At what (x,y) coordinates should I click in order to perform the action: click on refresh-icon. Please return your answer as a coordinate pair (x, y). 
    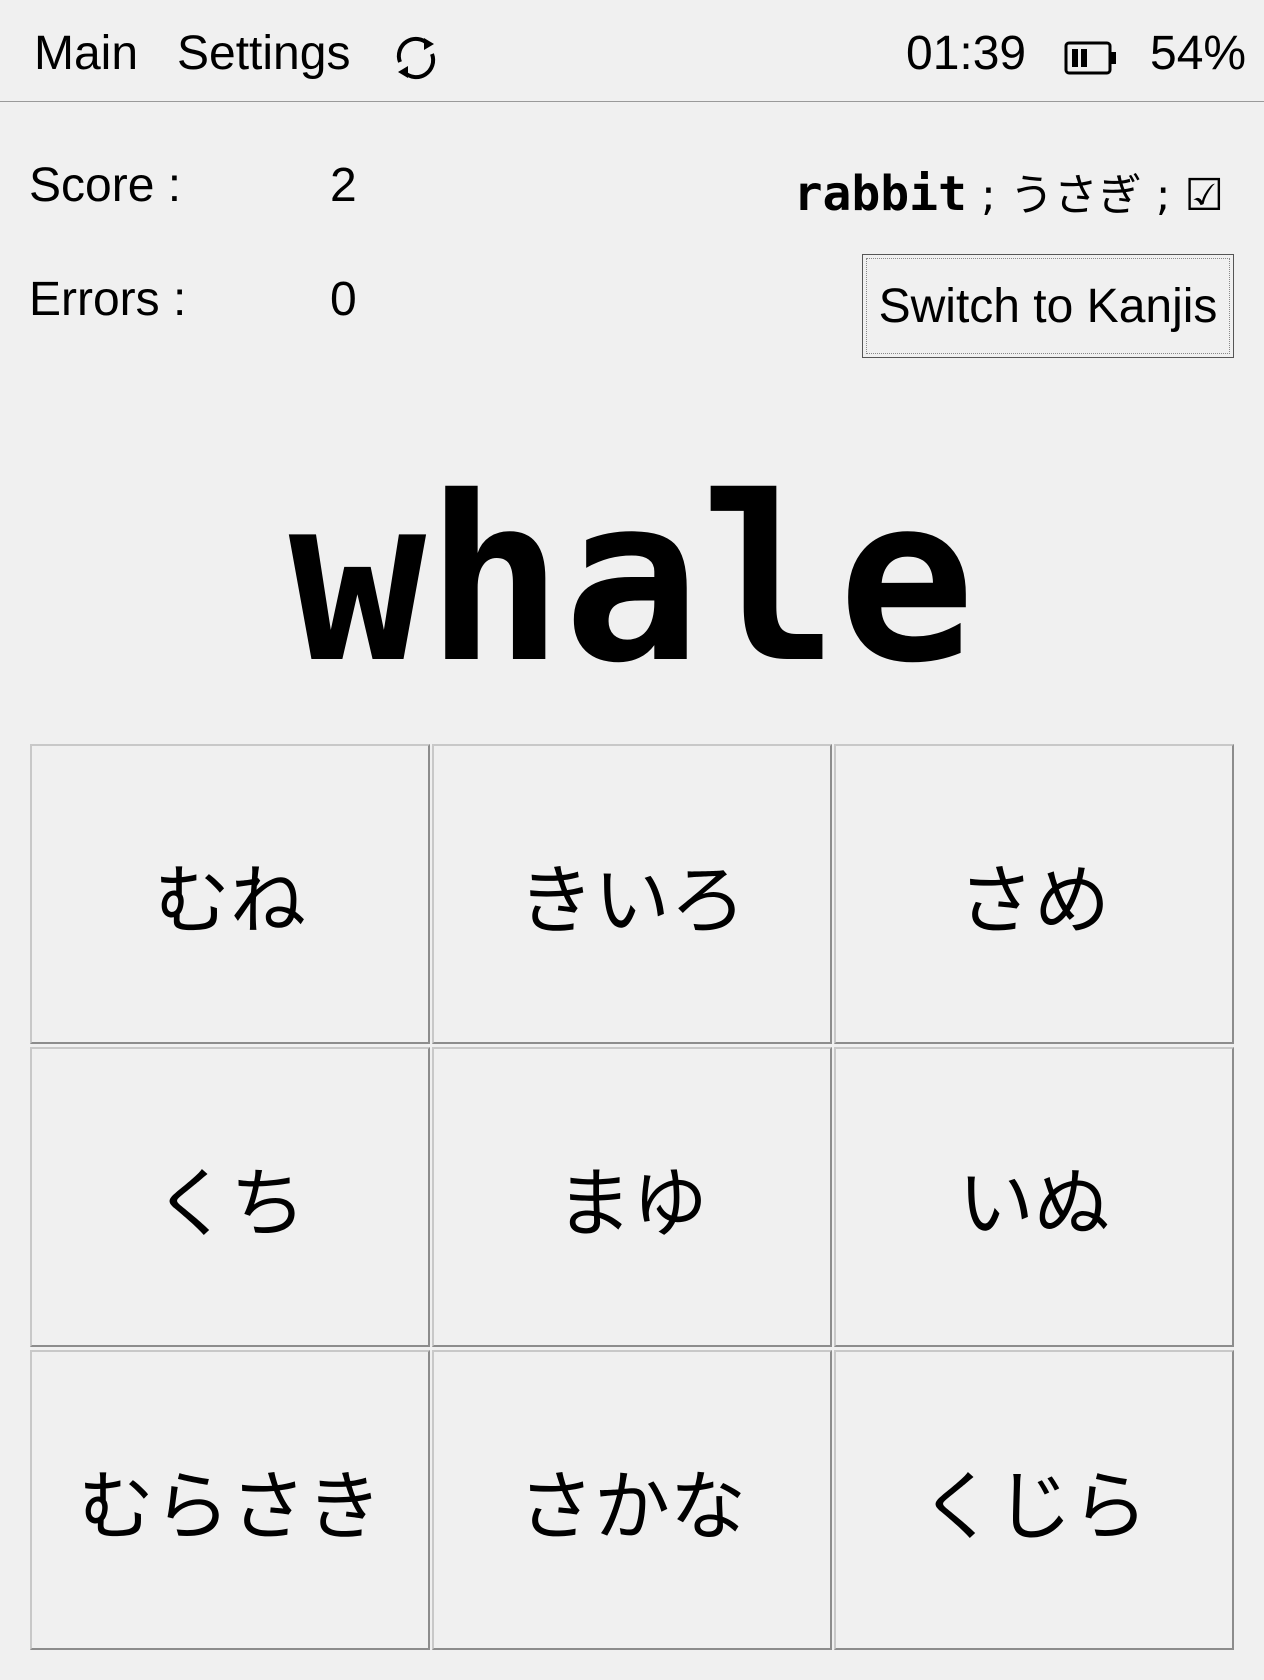
    Looking at the image, I should click on (416, 58).